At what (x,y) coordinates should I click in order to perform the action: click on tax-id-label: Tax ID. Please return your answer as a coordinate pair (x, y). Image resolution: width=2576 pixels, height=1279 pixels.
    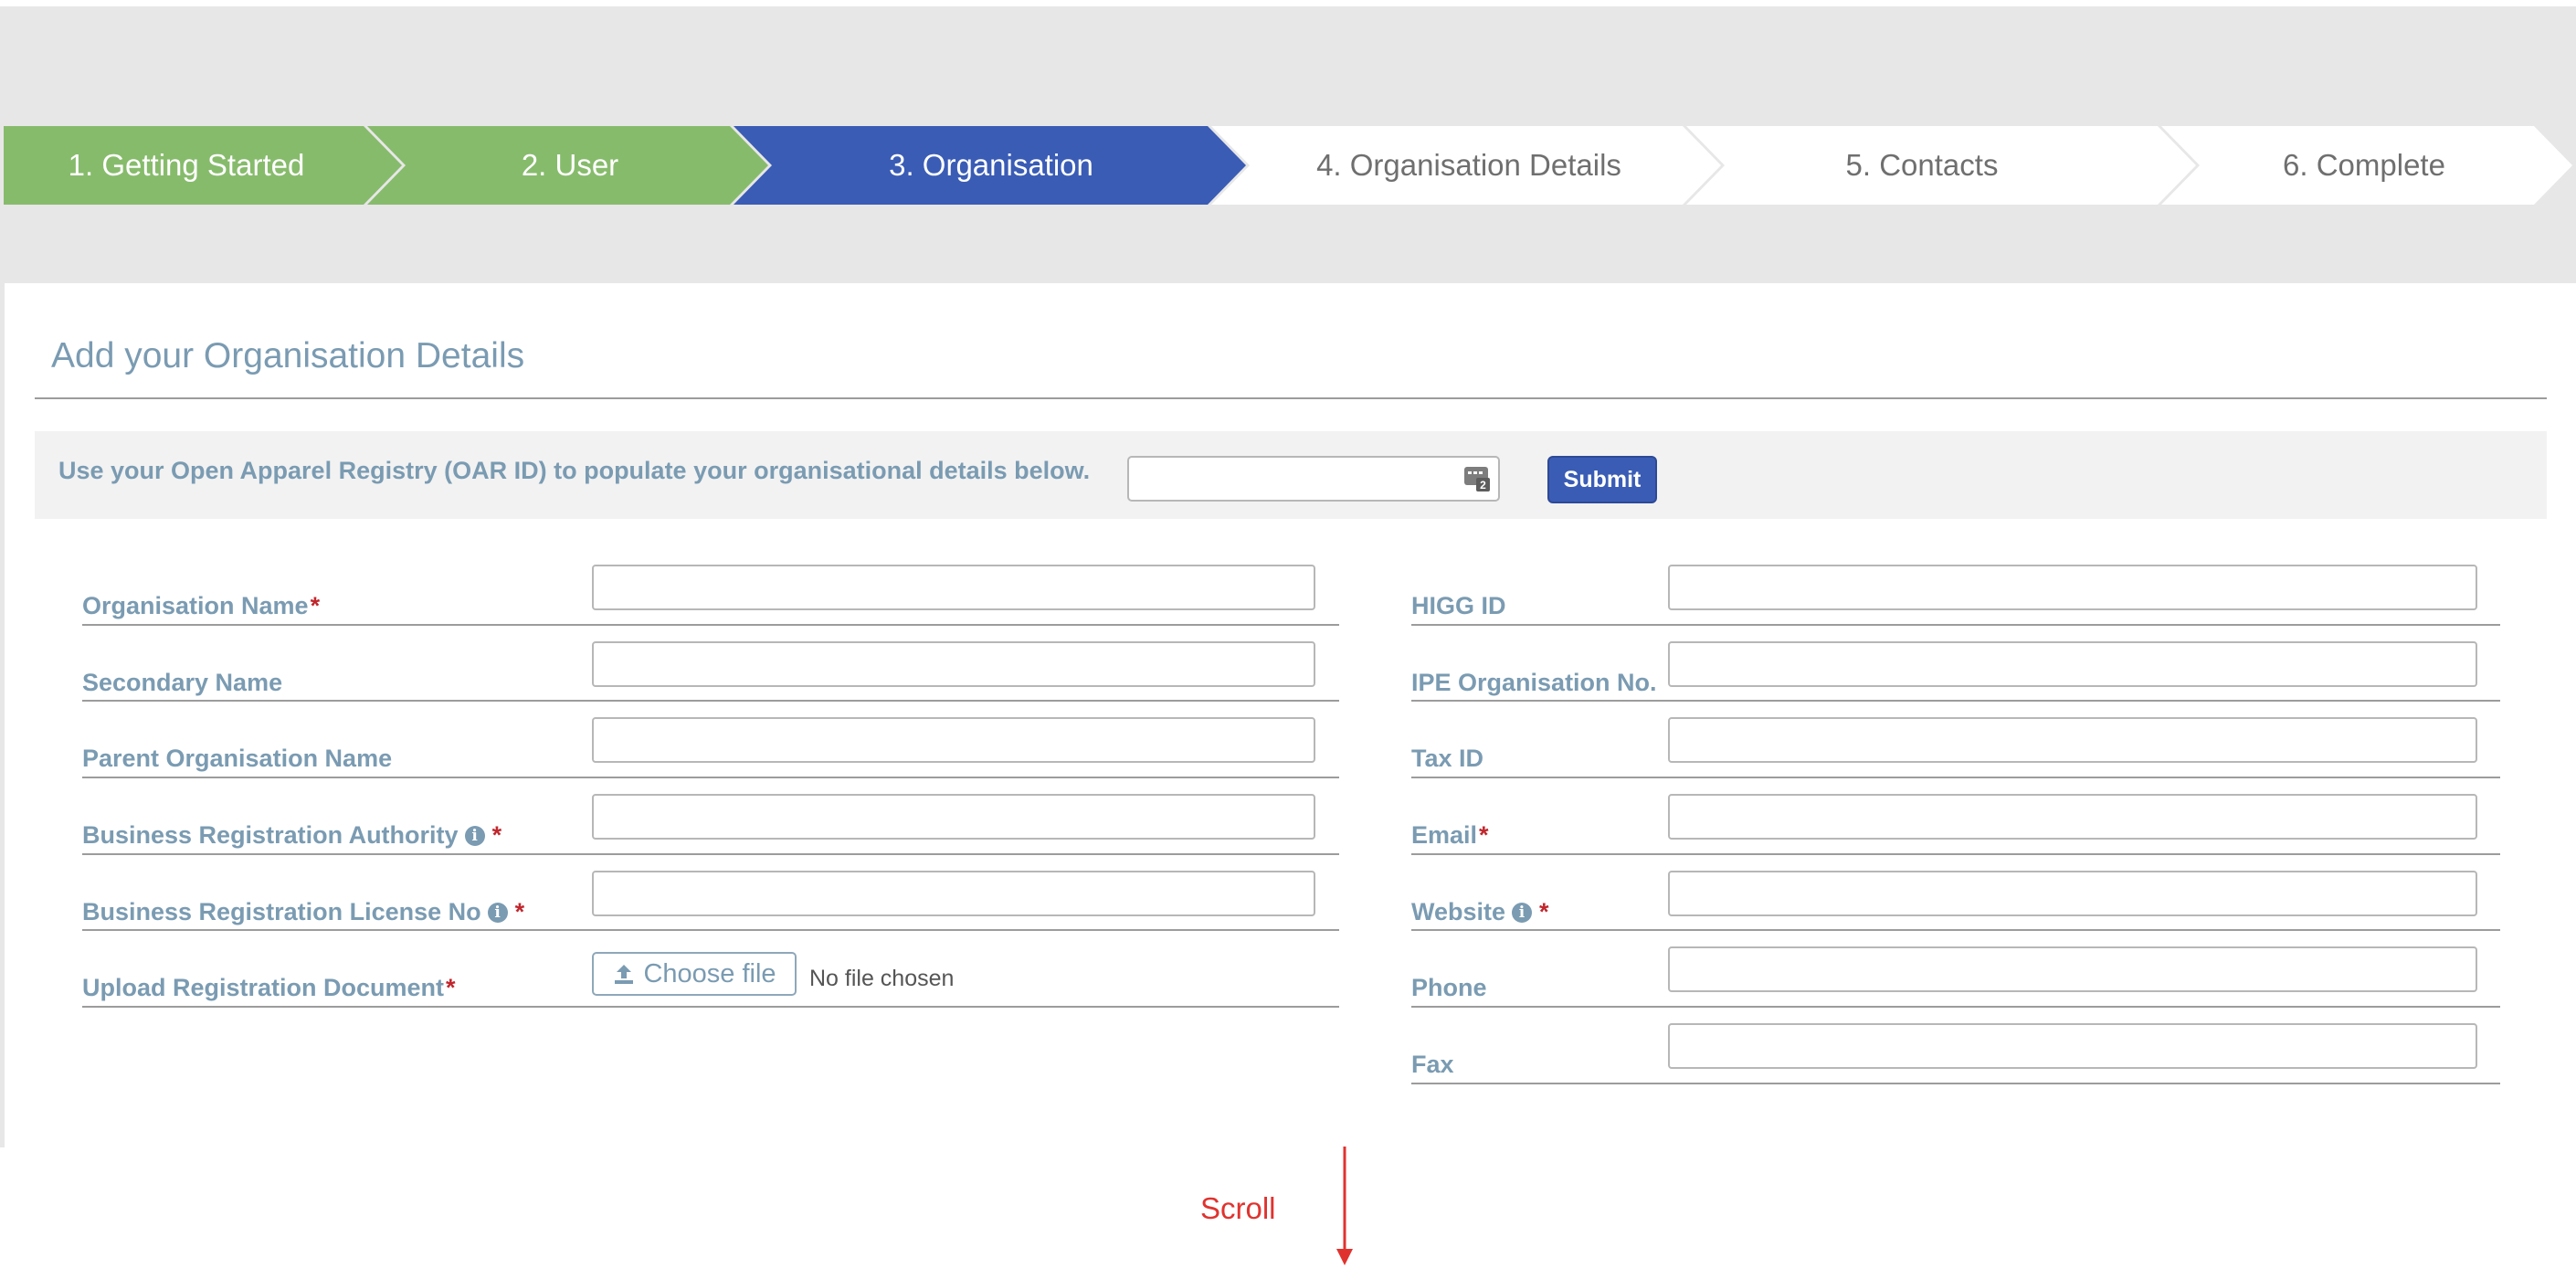
    Looking at the image, I should click on (1447, 759).